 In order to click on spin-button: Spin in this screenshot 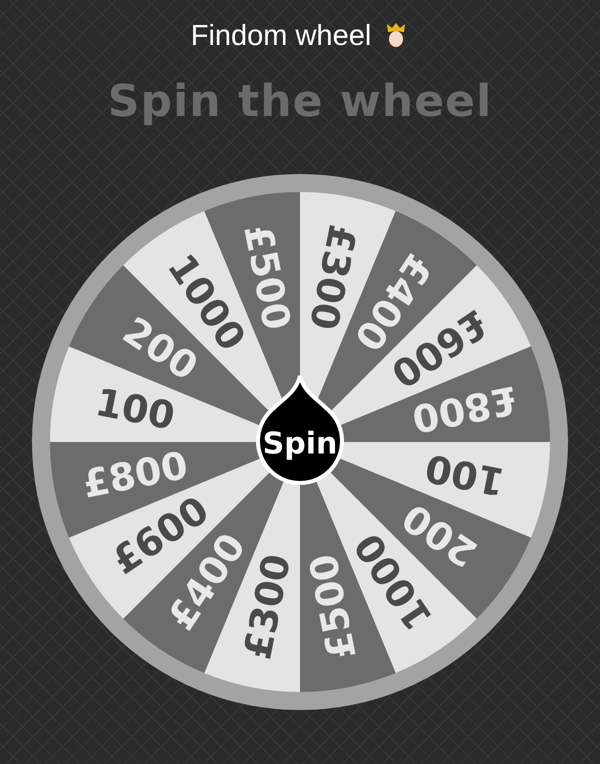, I will do `click(300, 429)`.